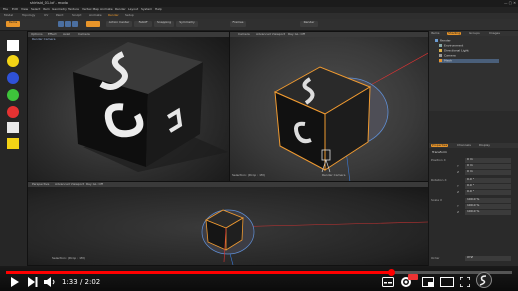 The width and height of the screenshot is (518, 291). Describe the element at coordinates (435, 33) in the screenshot. I see `tab-items-list: Items` at that location.